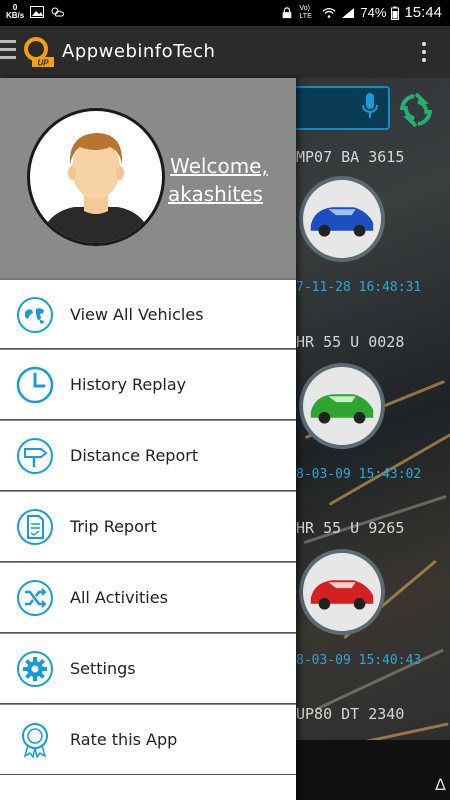  What do you see at coordinates (35, 669) in the screenshot?
I see `gear-icon` at bounding box center [35, 669].